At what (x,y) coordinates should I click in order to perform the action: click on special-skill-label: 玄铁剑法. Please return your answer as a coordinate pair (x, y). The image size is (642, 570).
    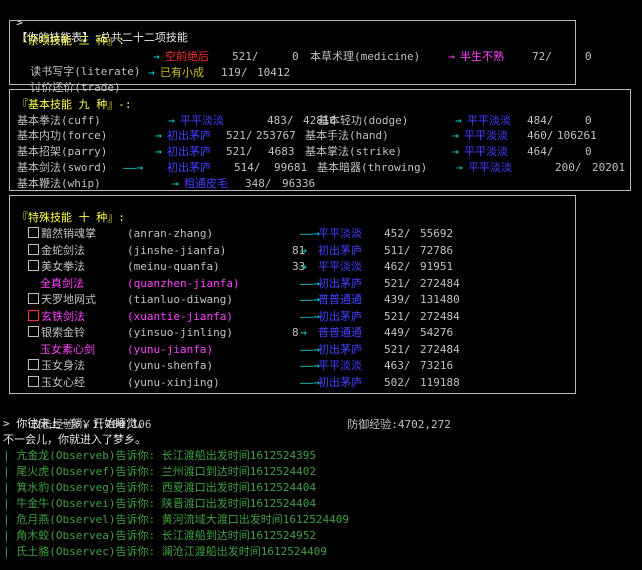
    Looking at the image, I should click on (63, 316).